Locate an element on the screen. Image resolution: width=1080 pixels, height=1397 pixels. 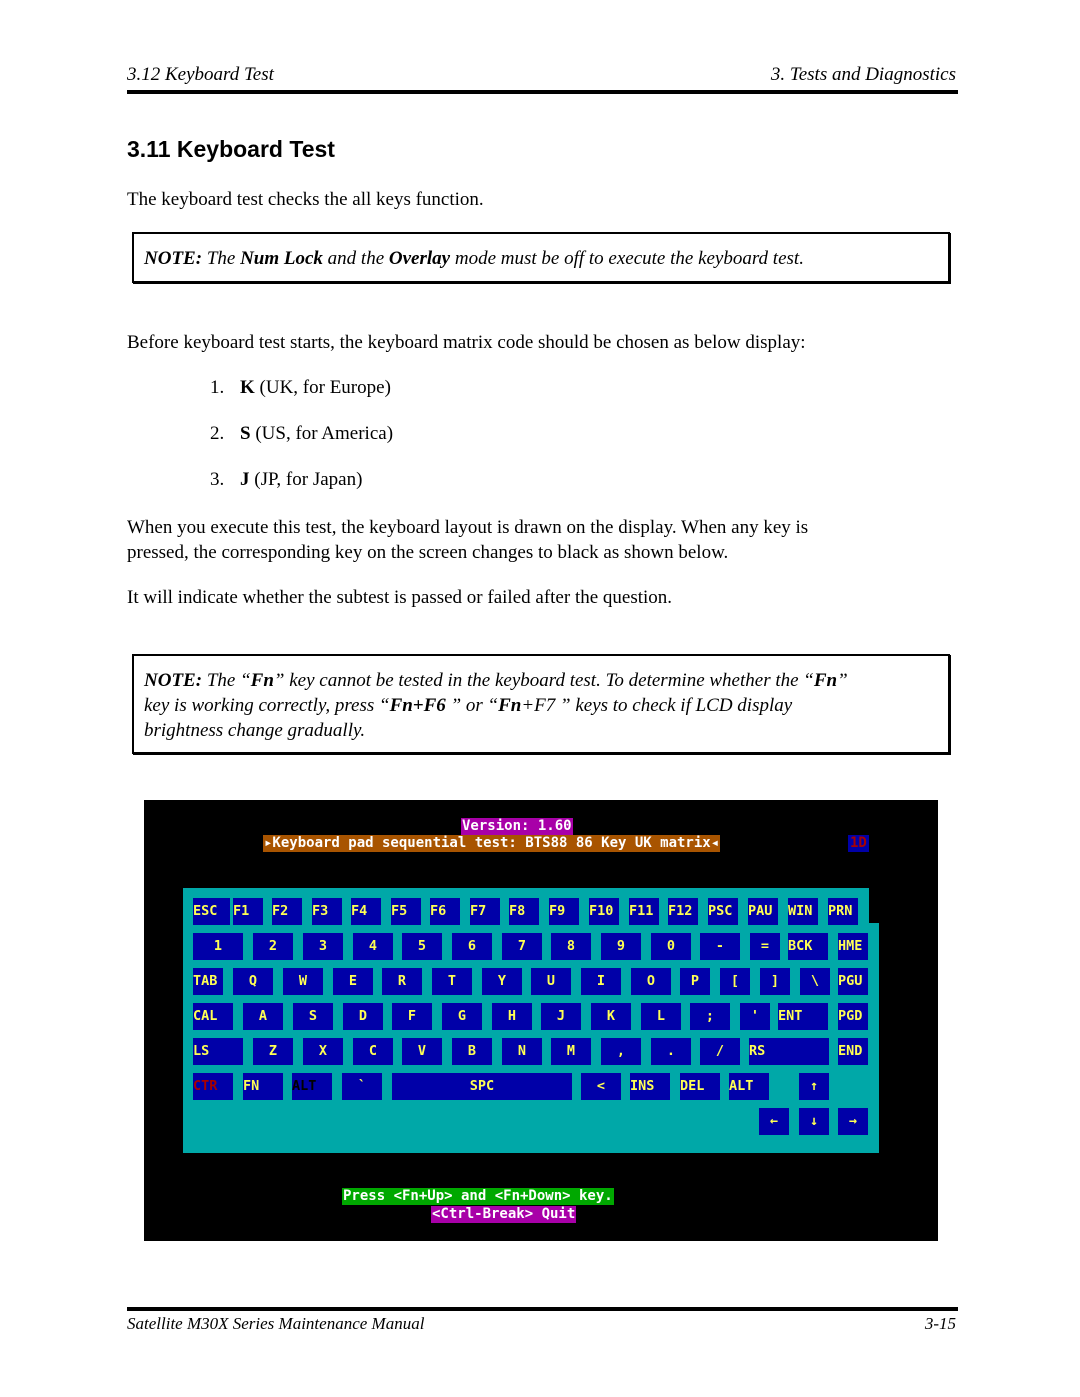
key-d: D is located at coordinates (363, 1016).